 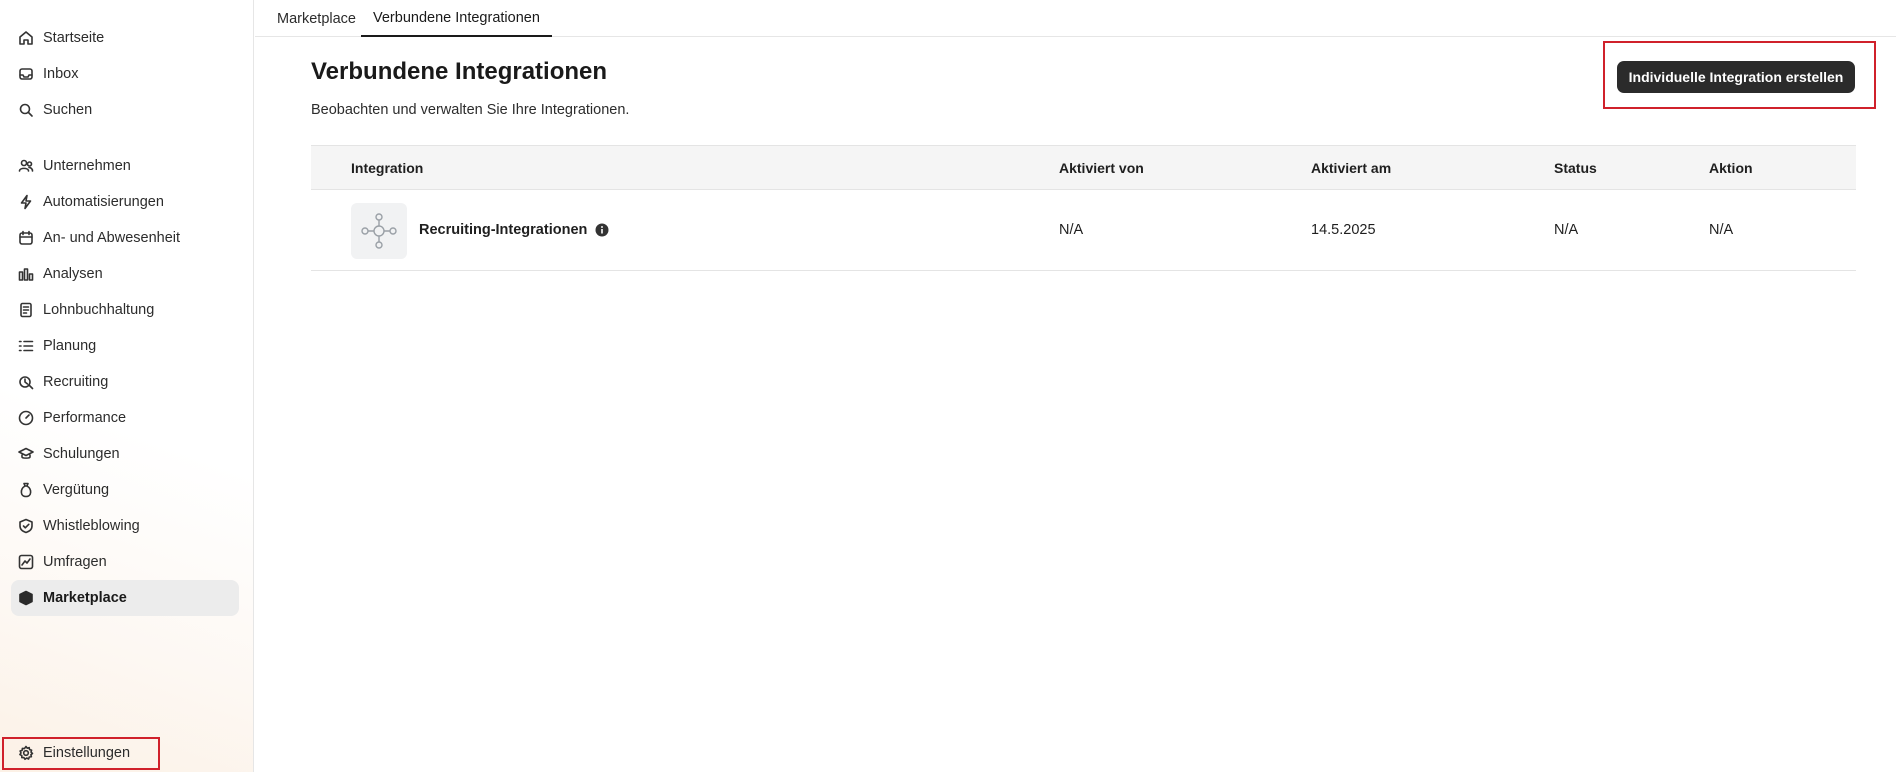 What do you see at coordinates (1575, 167) in the screenshot?
I see `column-header-status: Status` at bounding box center [1575, 167].